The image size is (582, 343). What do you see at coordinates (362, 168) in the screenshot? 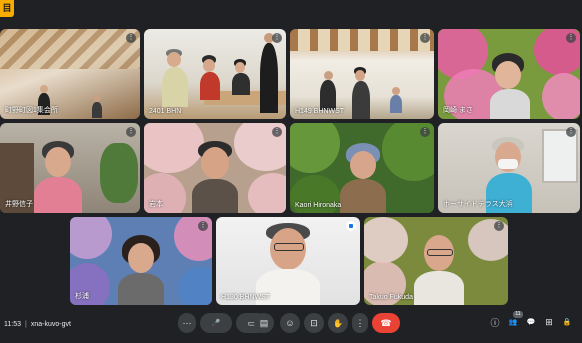
I see `participant-tile: ⋮ Kaori Hironaka` at bounding box center [362, 168].